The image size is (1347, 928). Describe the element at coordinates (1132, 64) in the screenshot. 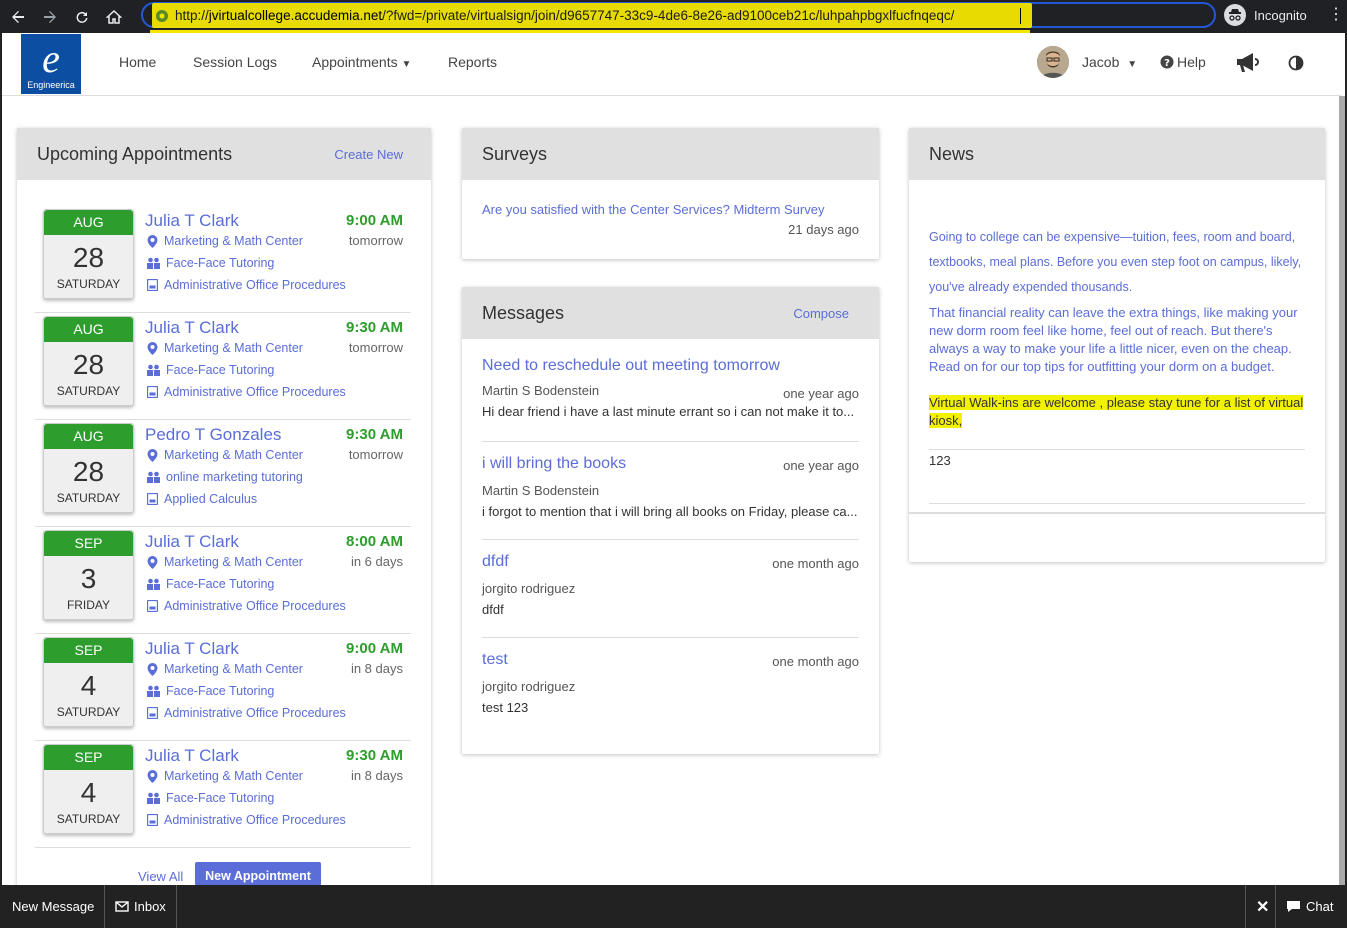

I see `caret-down-icon: ▼` at that location.